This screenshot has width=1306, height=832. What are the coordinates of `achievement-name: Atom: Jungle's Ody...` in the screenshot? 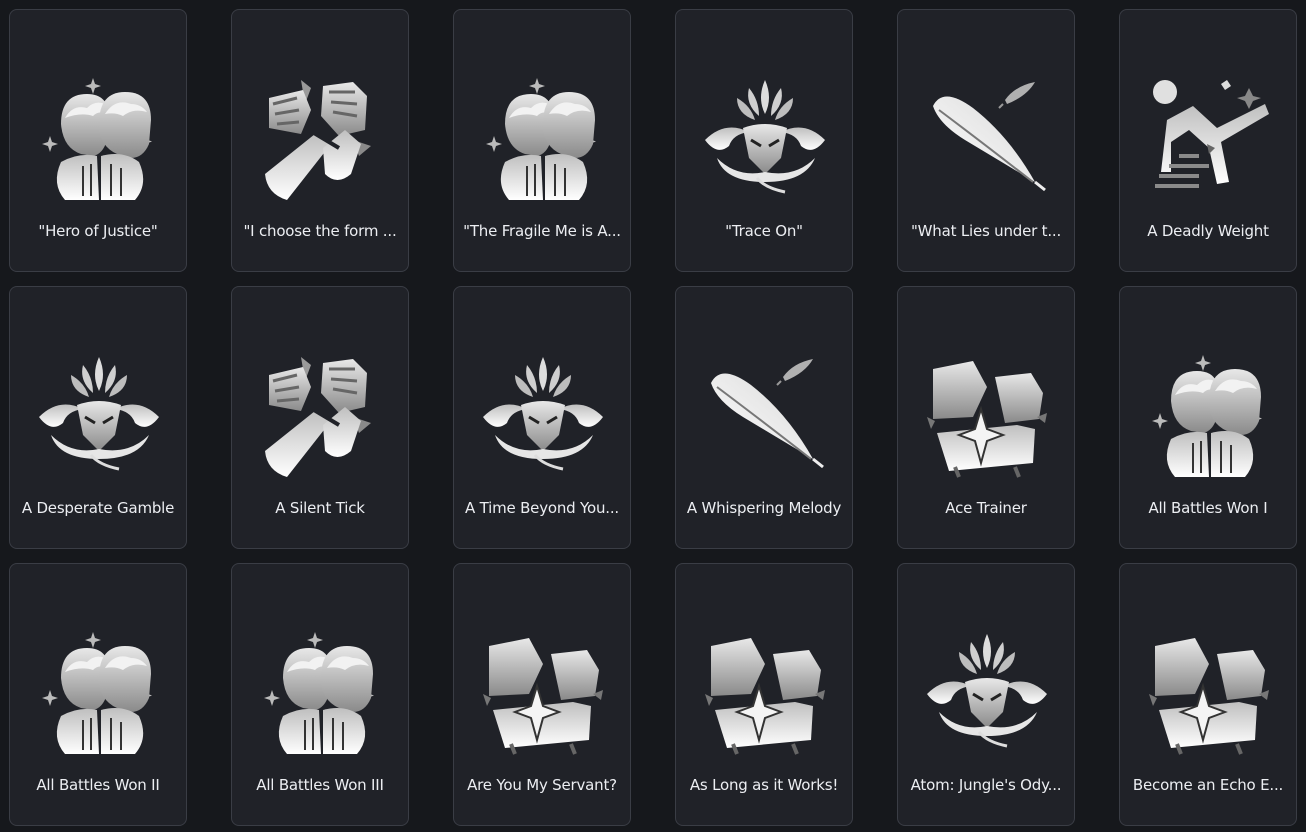 It's located at (986, 785).